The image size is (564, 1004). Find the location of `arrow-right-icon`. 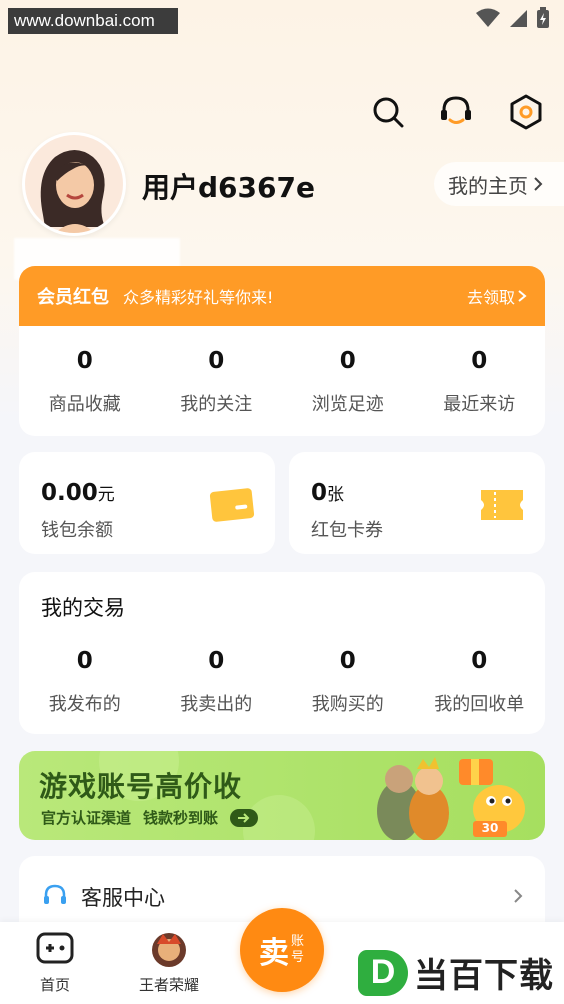

arrow-right-icon is located at coordinates (244, 817).